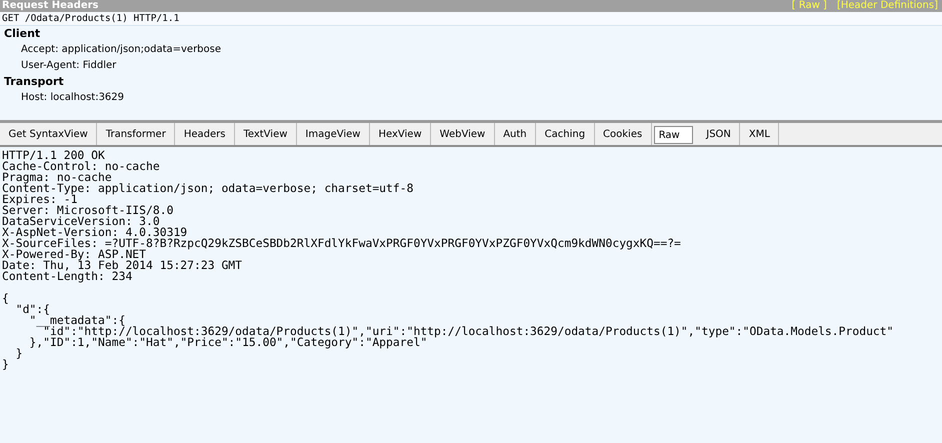 This screenshot has width=942, height=443. I want to click on response-line: Content-Length: 234, so click(67, 276).